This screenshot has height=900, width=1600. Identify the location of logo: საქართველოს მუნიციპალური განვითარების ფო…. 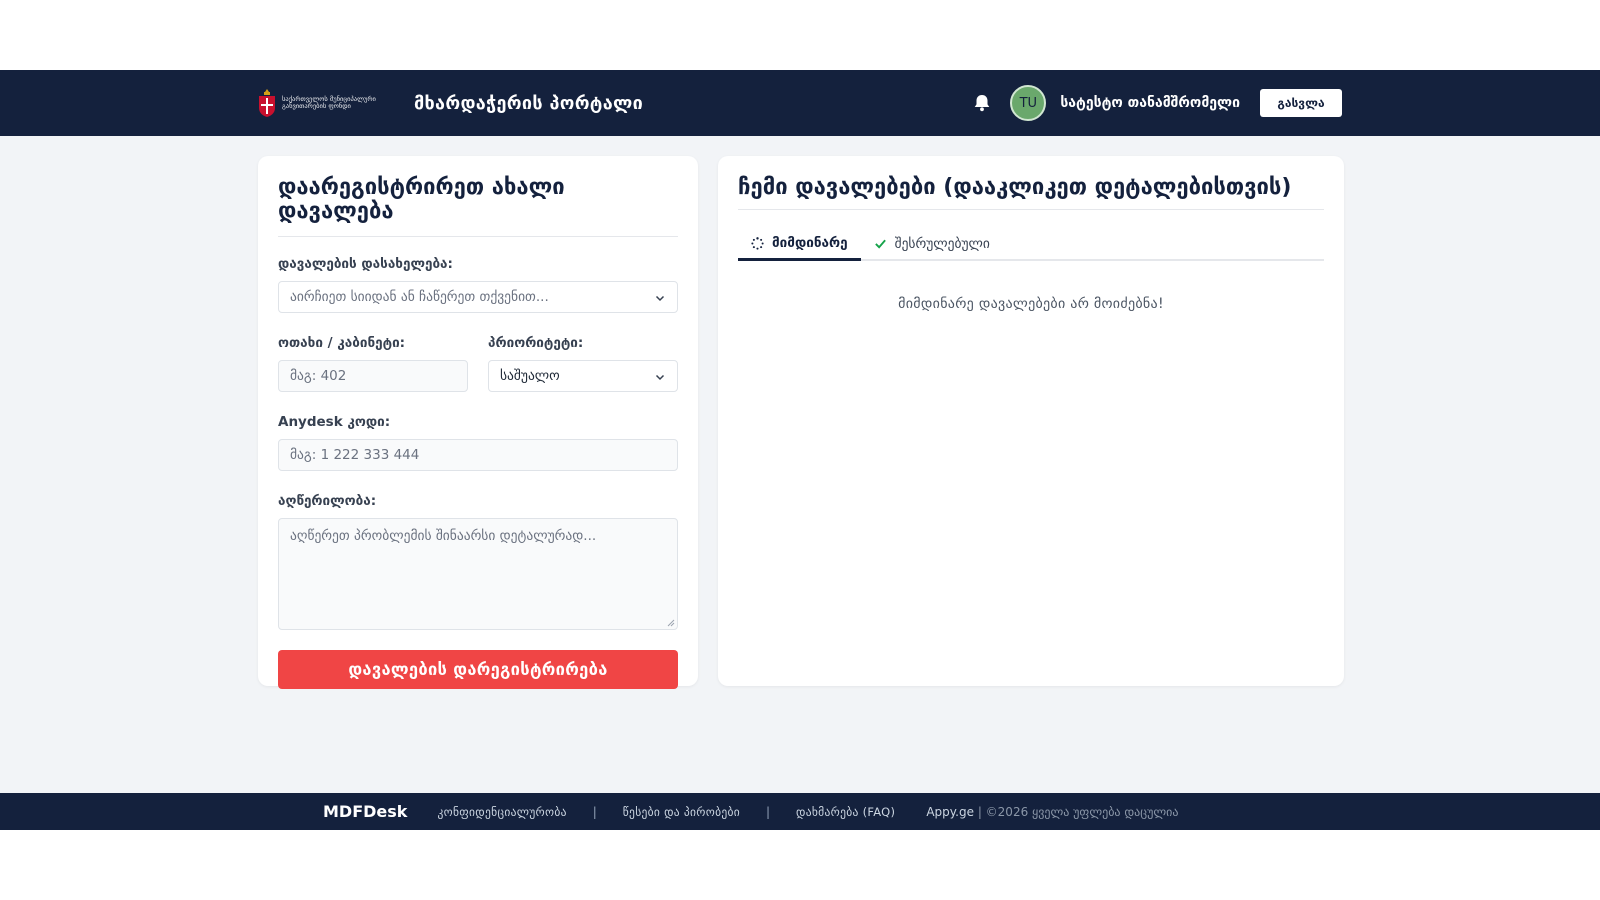
(450, 103).